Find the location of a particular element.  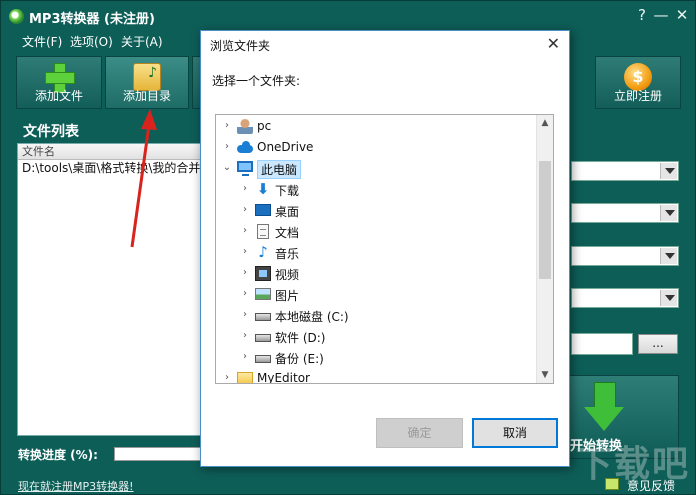

red-arrow-annotation is located at coordinates (143, 178).